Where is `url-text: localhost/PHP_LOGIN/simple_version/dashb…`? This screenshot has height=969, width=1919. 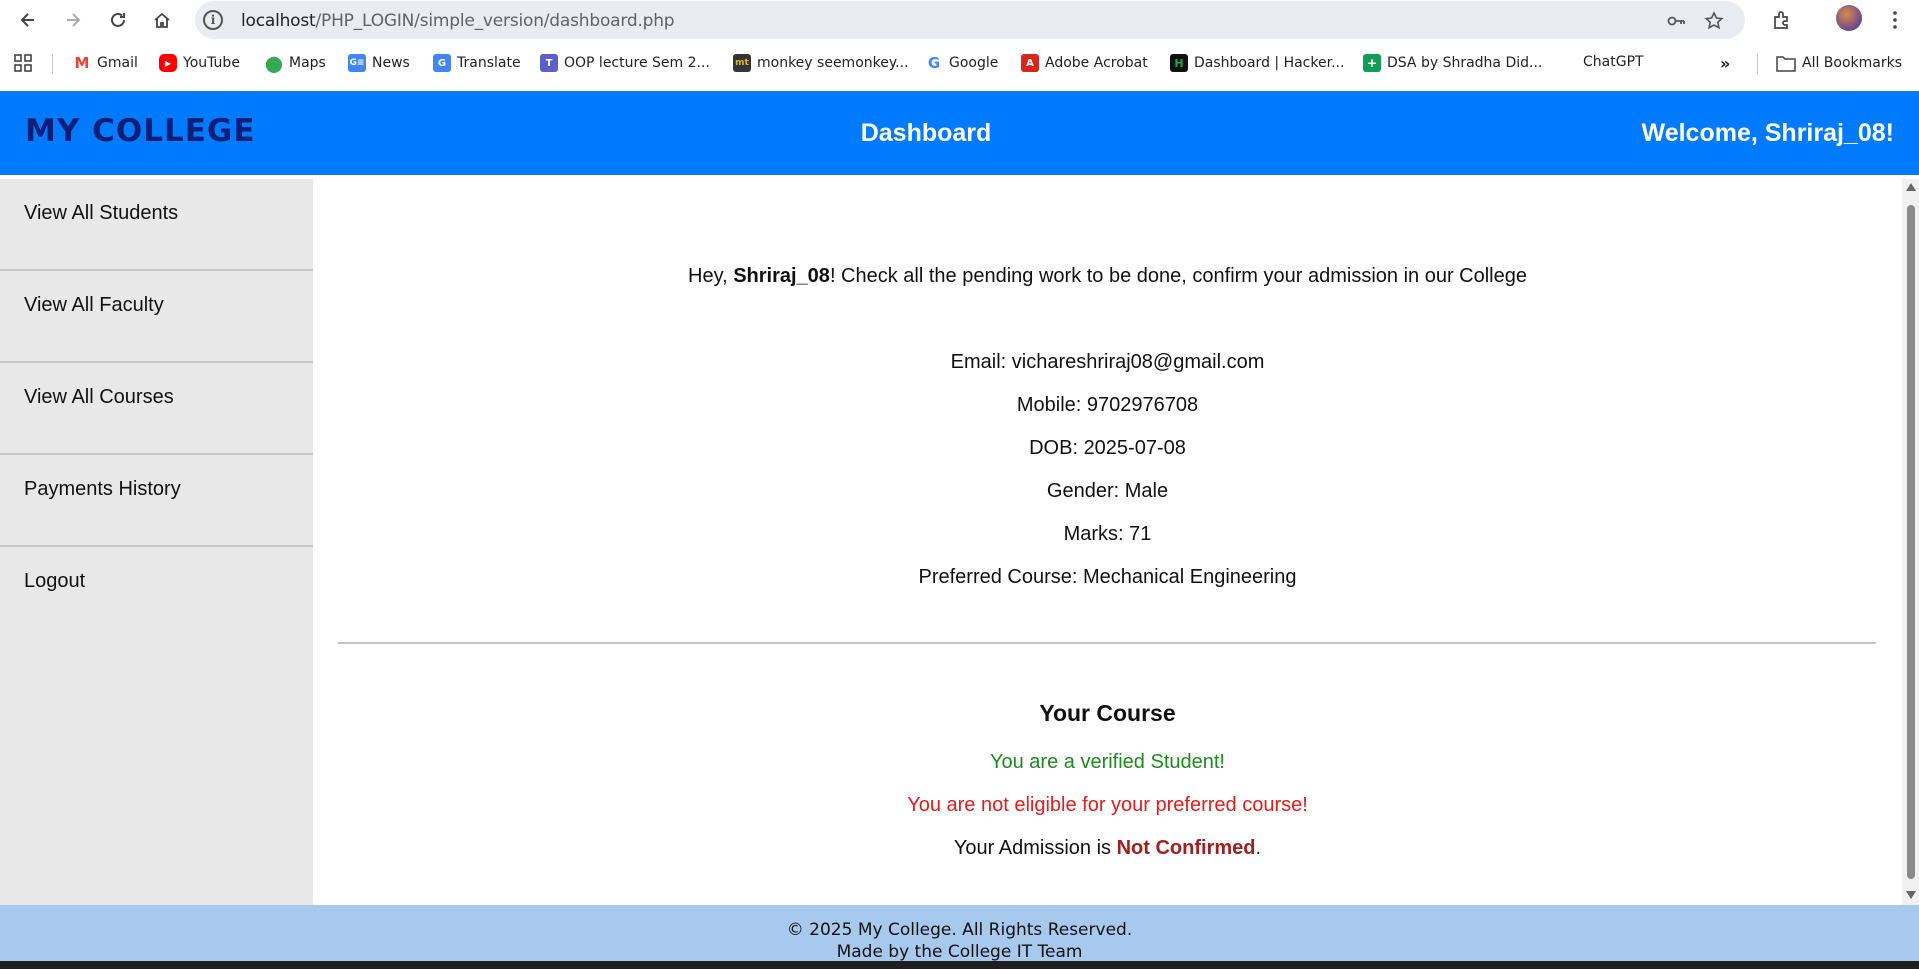 url-text: localhost/PHP_LOGIN/simple_version/dashb… is located at coordinates (458, 21).